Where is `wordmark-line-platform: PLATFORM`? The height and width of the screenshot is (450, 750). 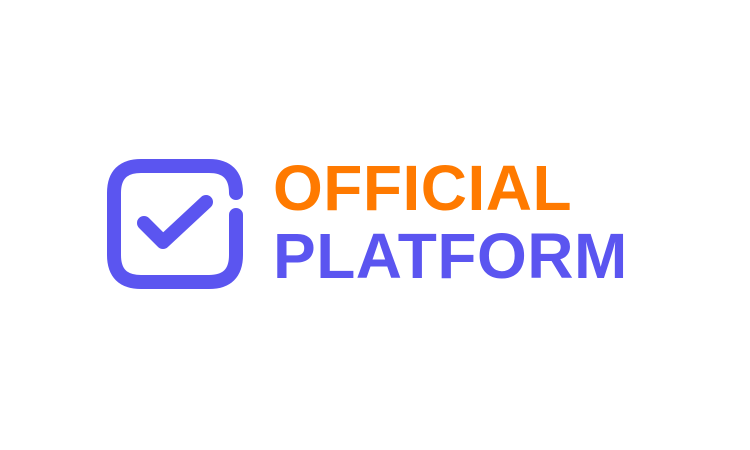 wordmark-line-platform: PLATFORM is located at coordinates (450, 256).